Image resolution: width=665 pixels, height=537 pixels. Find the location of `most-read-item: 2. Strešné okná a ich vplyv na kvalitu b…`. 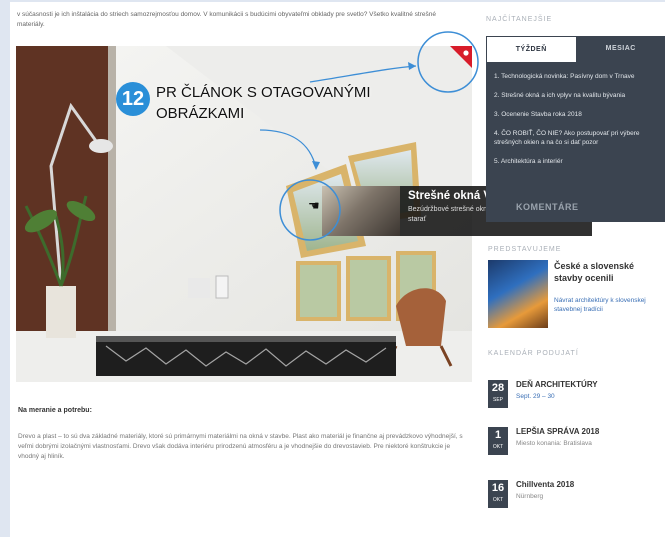

most-read-item: 2. Strešné okná a ich vplyv na kvalitu b… is located at coordinates (575, 95).